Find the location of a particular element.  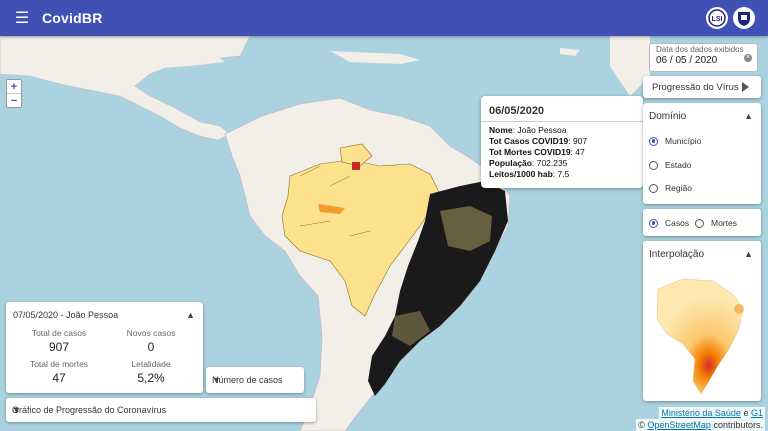

zoom-in-button: + is located at coordinates (14, 87).